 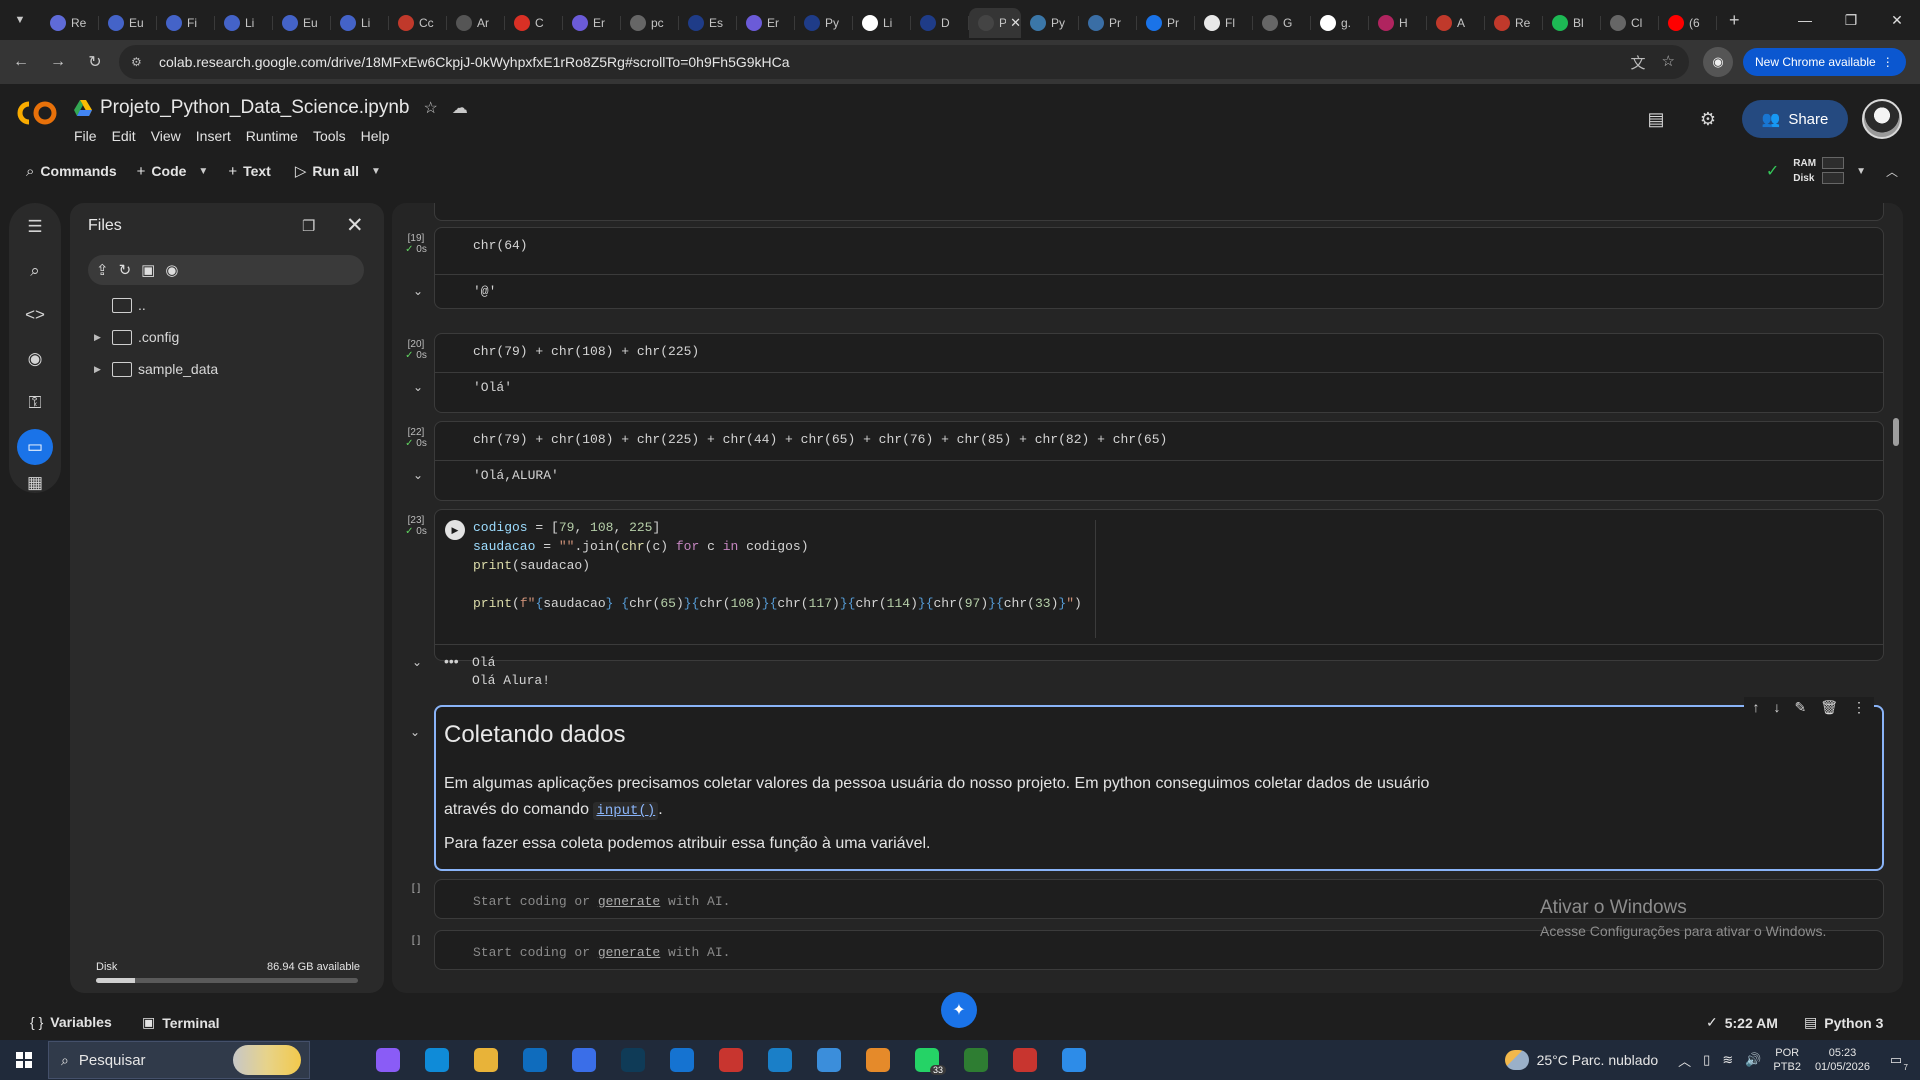 What do you see at coordinates (35, 483) in the screenshot?
I see `data-table-icon: ▦` at bounding box center [35, 483].